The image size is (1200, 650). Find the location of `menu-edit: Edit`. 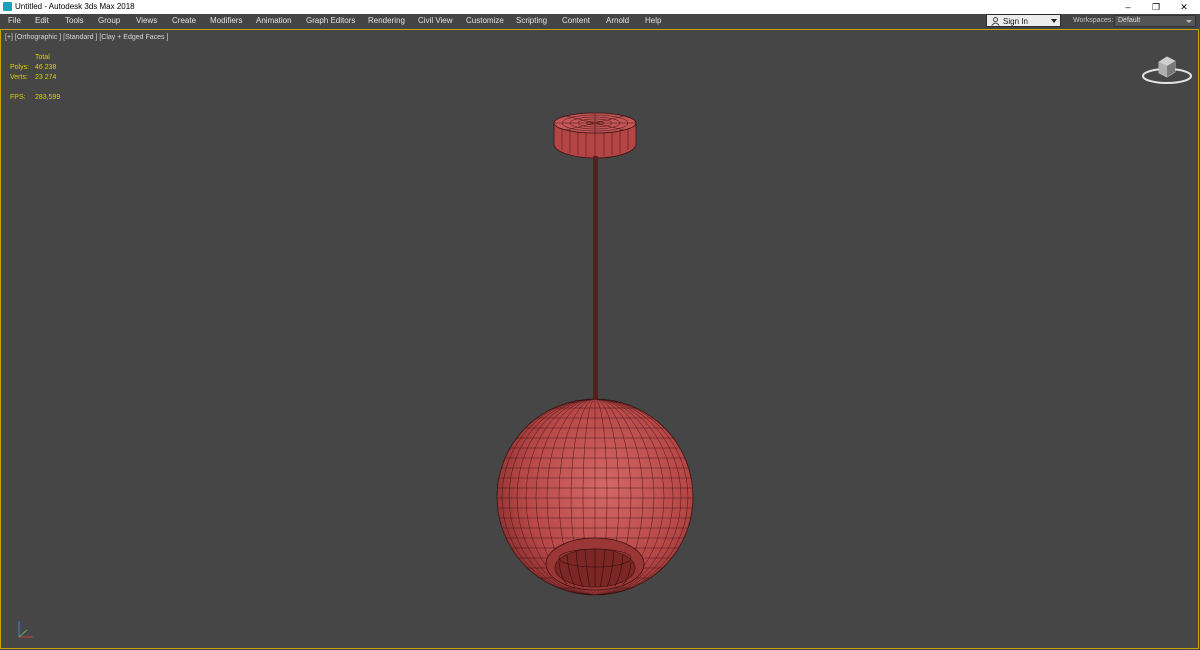

menu-edit: Edit is located at coordinates (42, 21).